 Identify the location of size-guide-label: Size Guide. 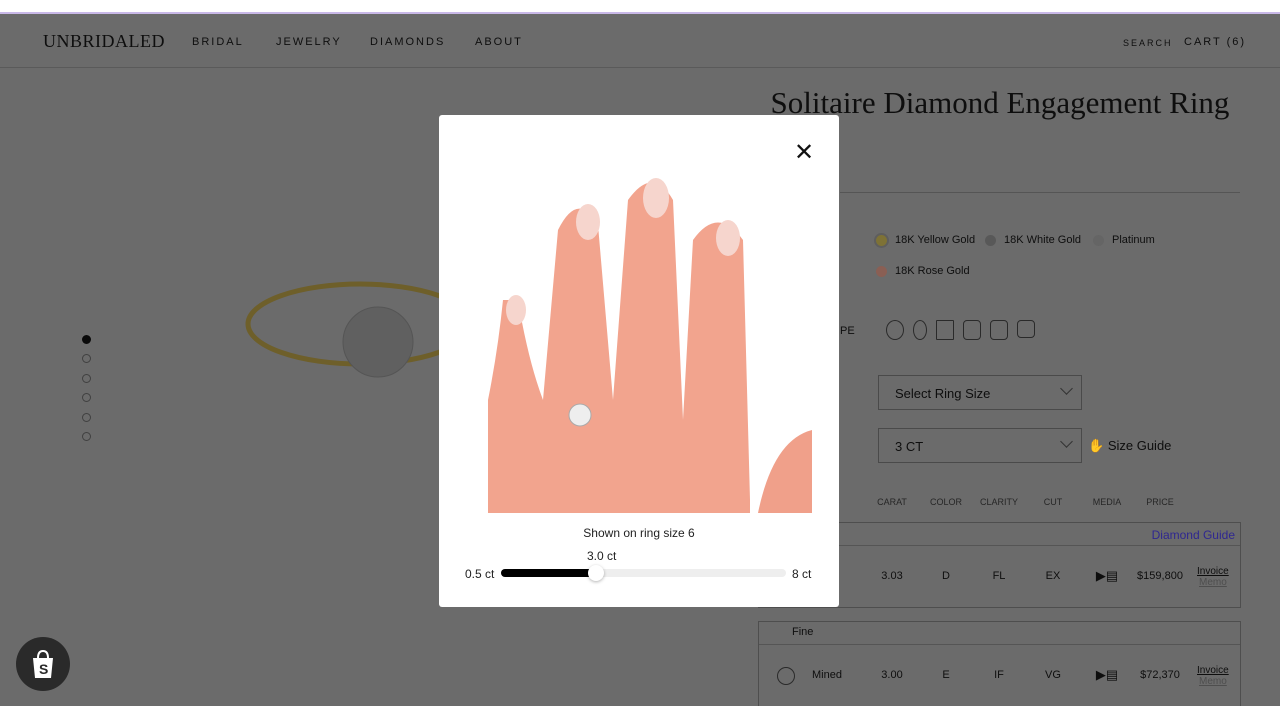
(1139, 445).